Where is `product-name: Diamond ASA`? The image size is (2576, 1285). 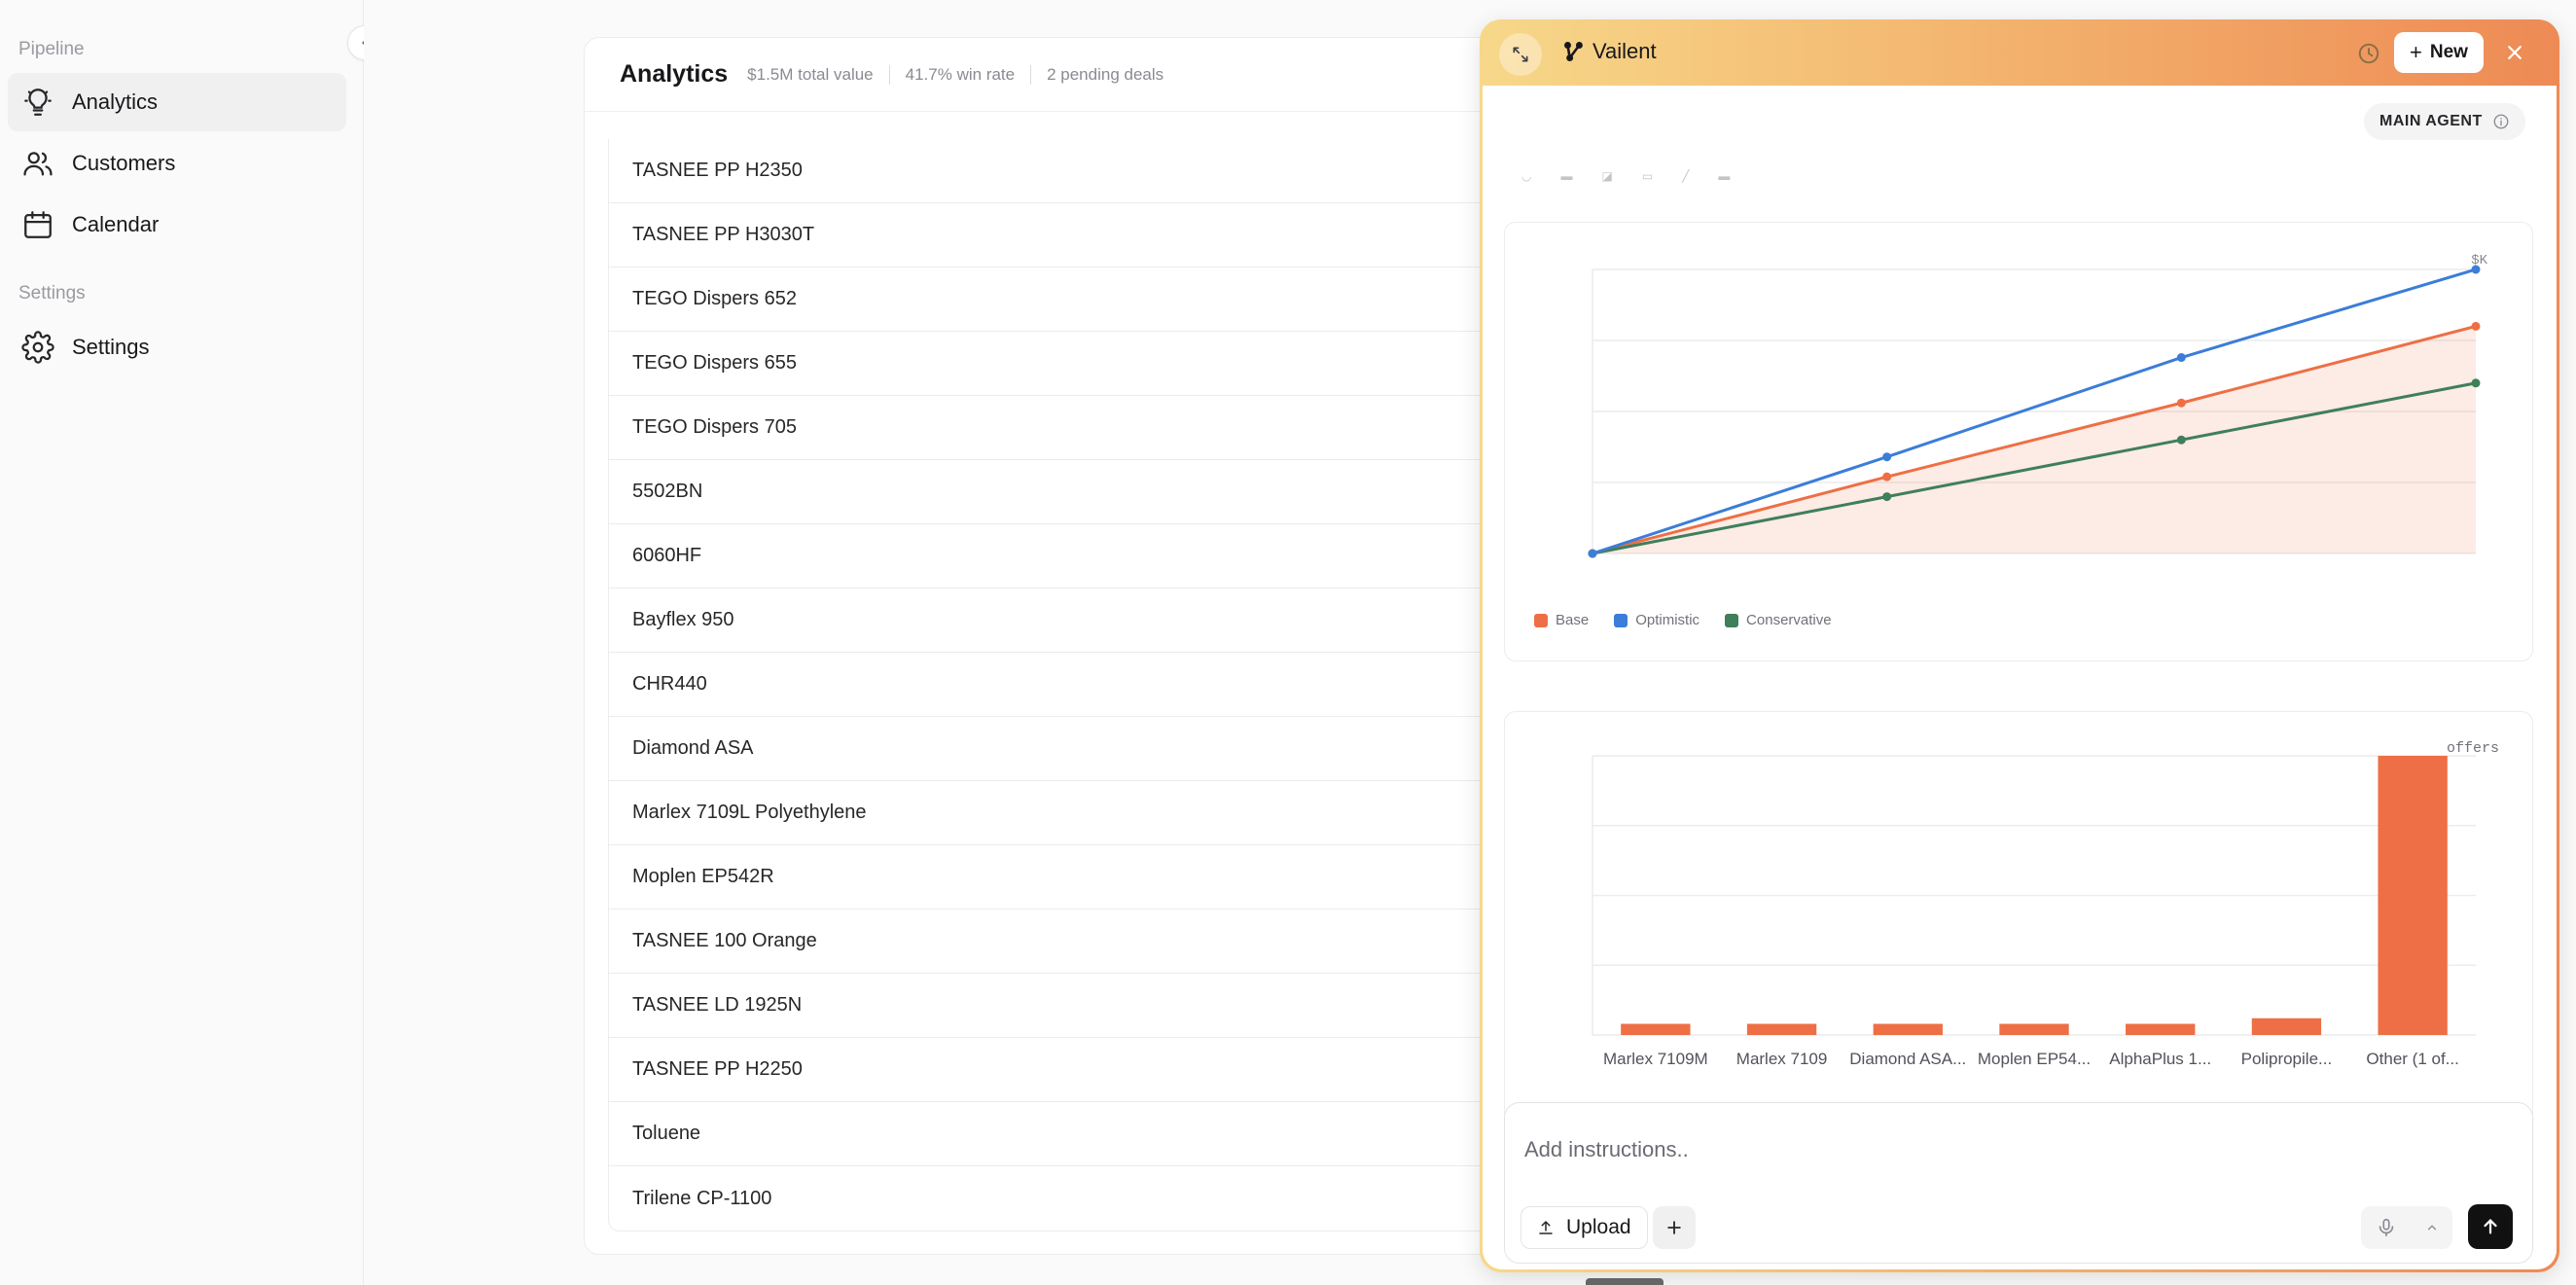 product-name: Diamond ASA is located at coordinates (693, 748).